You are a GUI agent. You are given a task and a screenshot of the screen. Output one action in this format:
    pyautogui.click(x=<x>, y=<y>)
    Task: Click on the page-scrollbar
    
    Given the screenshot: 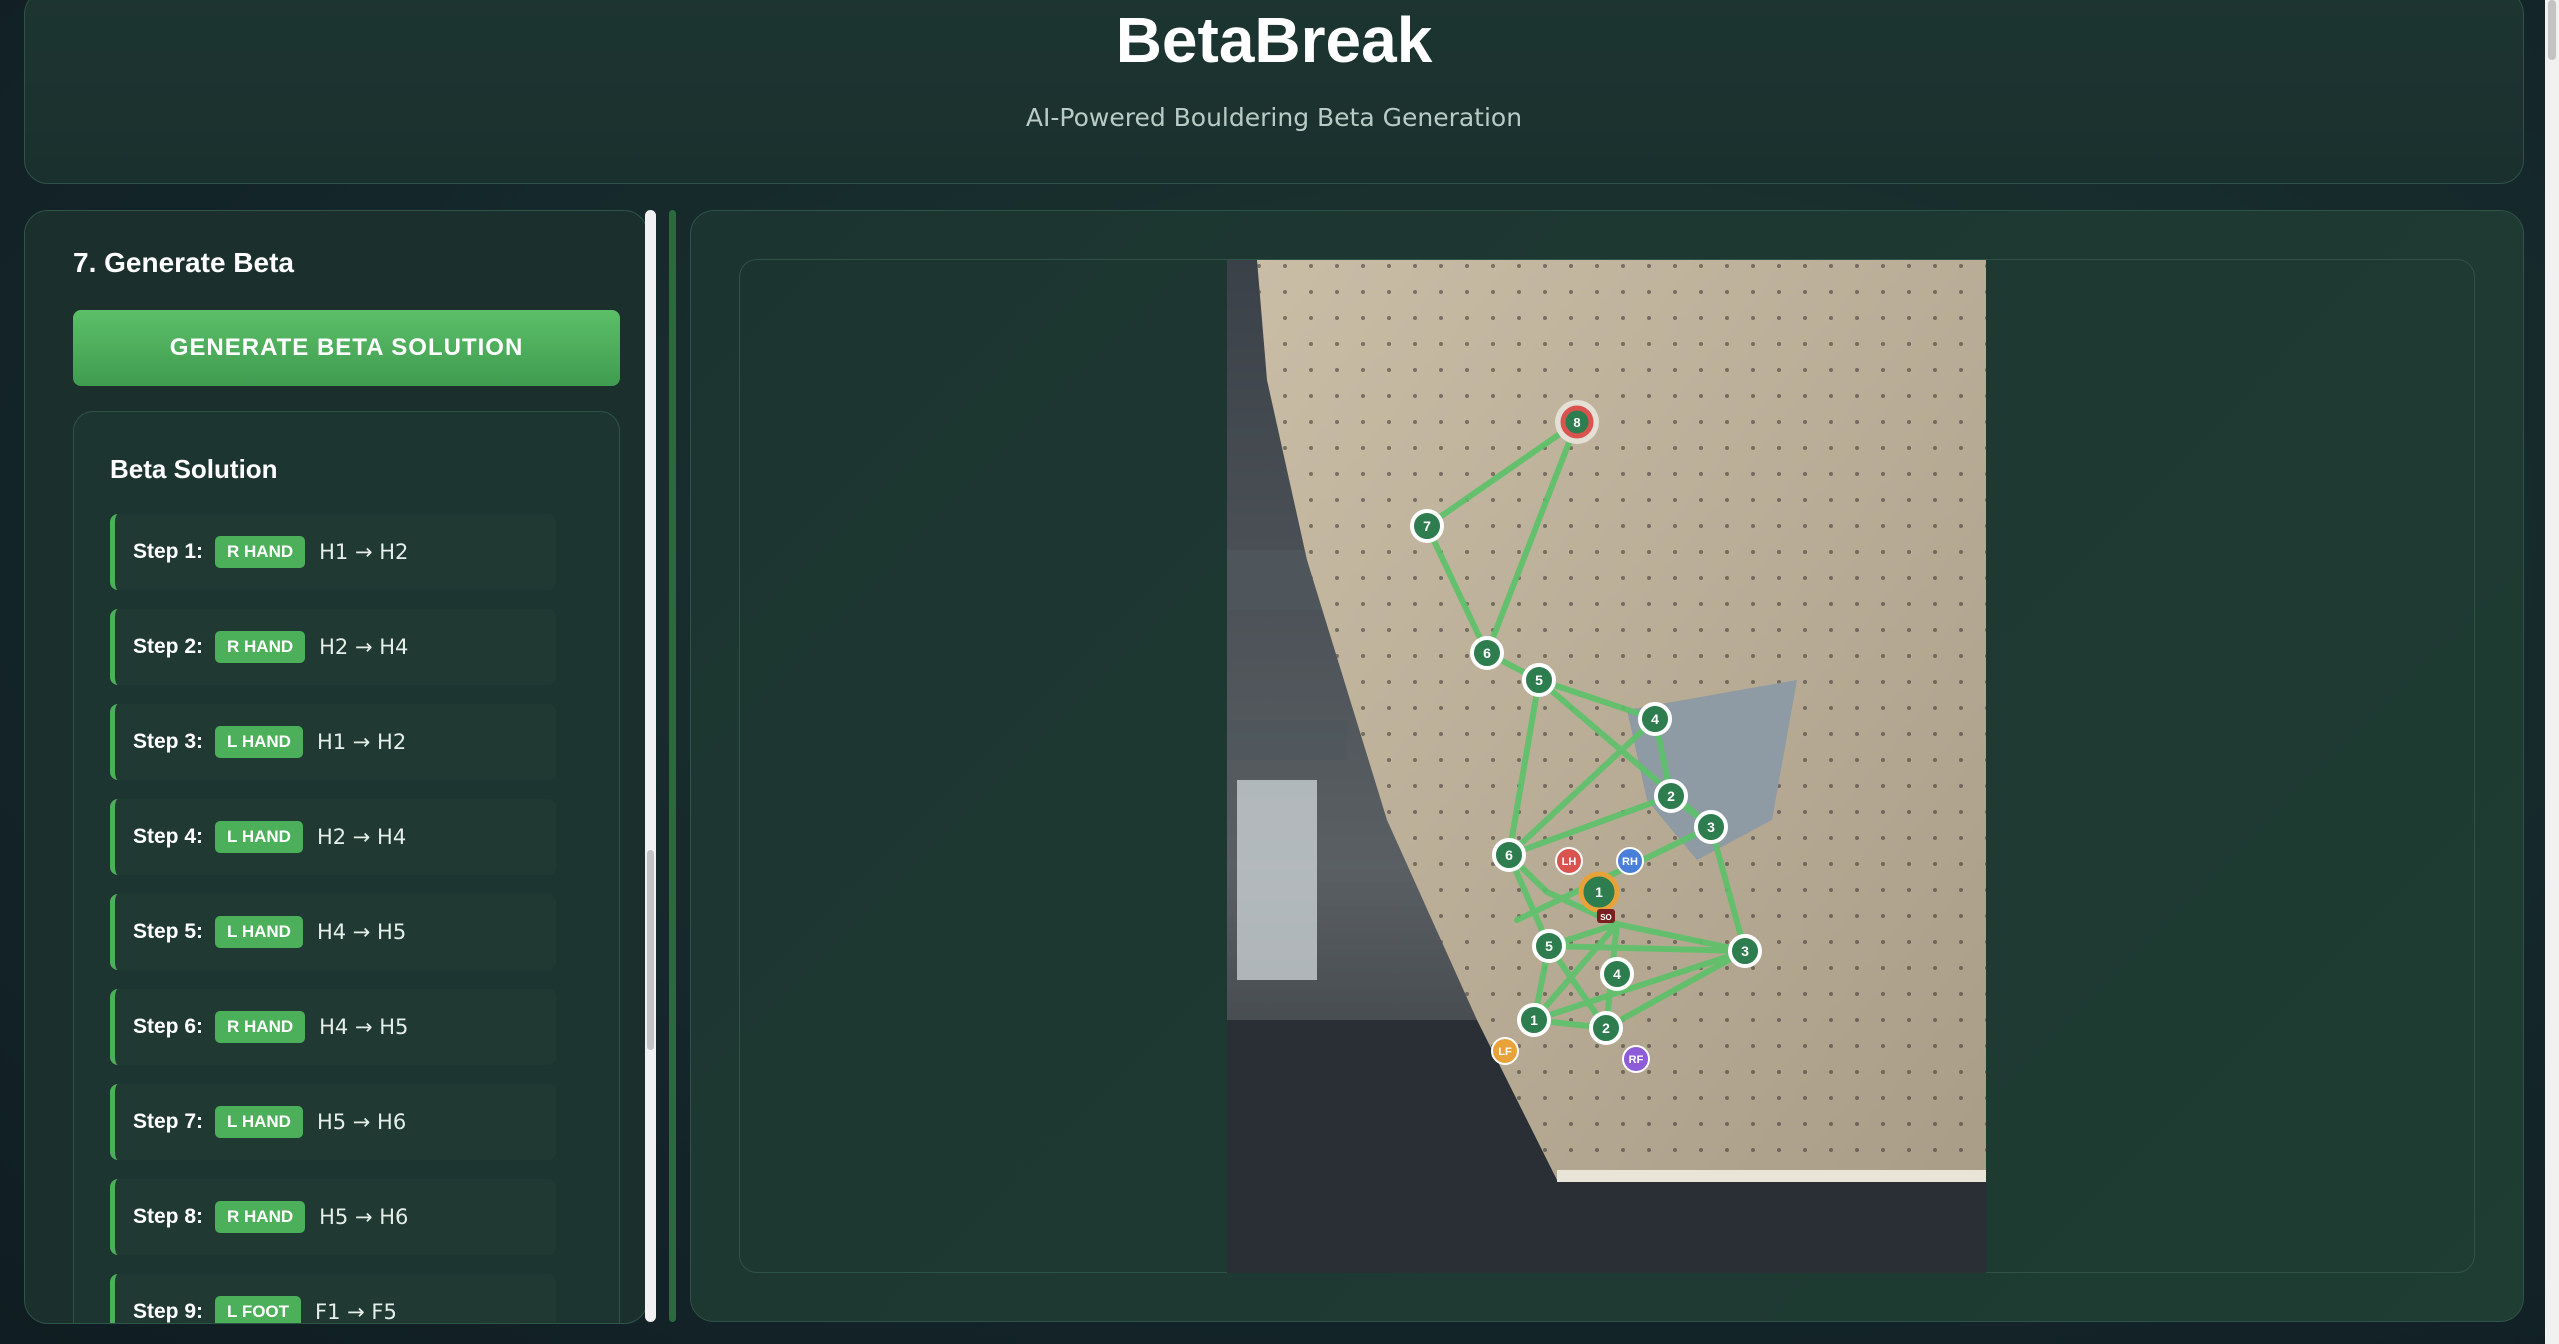 What is the action you would take?
    pyautogui.click(x=2552, y=672)
    